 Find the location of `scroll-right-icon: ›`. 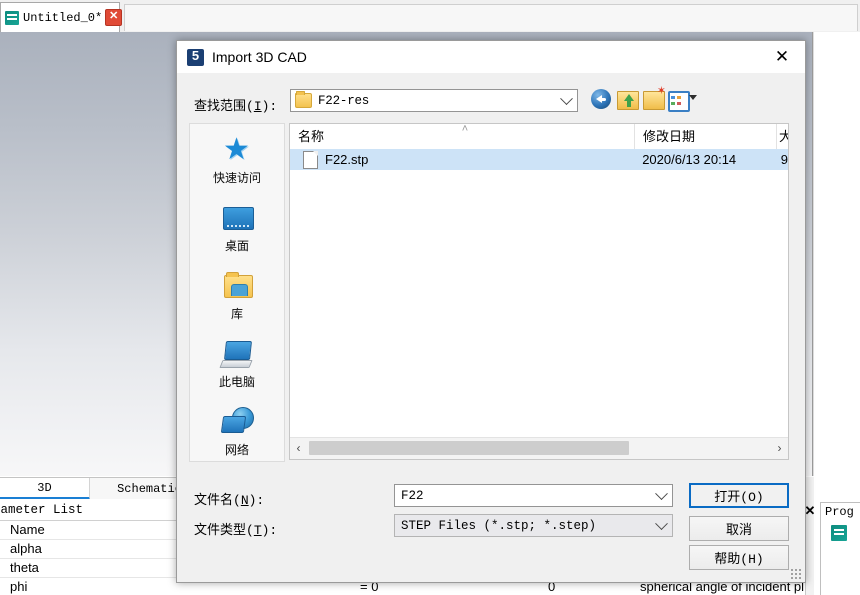

scroll-right-icon: › is located at coordinates (779, 448).